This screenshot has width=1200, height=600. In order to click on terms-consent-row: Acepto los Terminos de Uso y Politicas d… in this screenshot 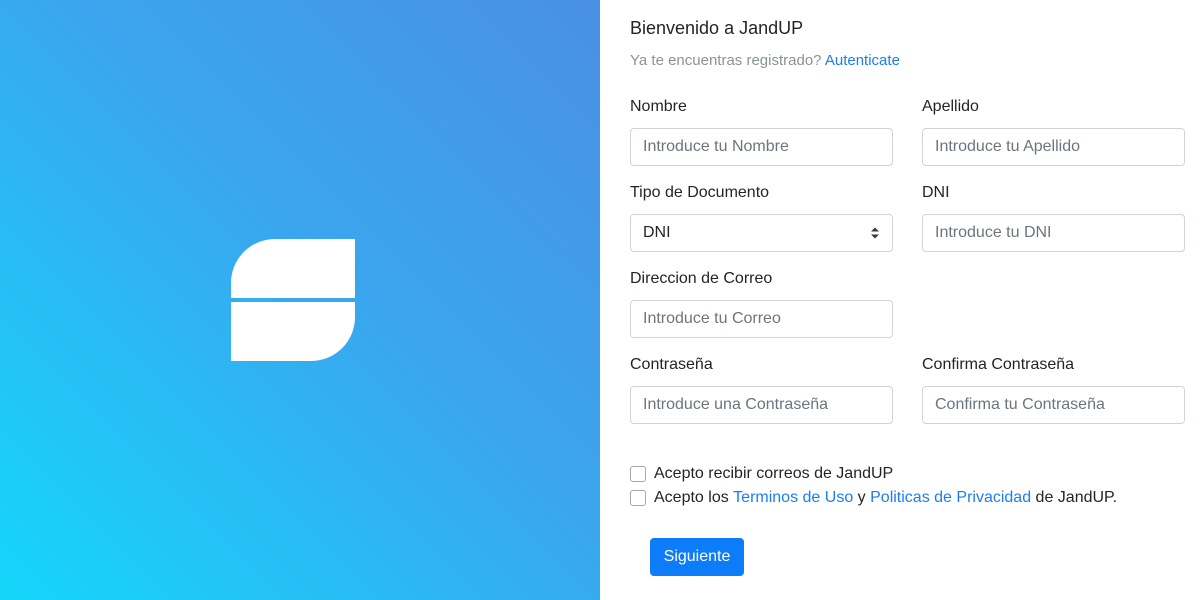, I will do `click(873, 498)`.